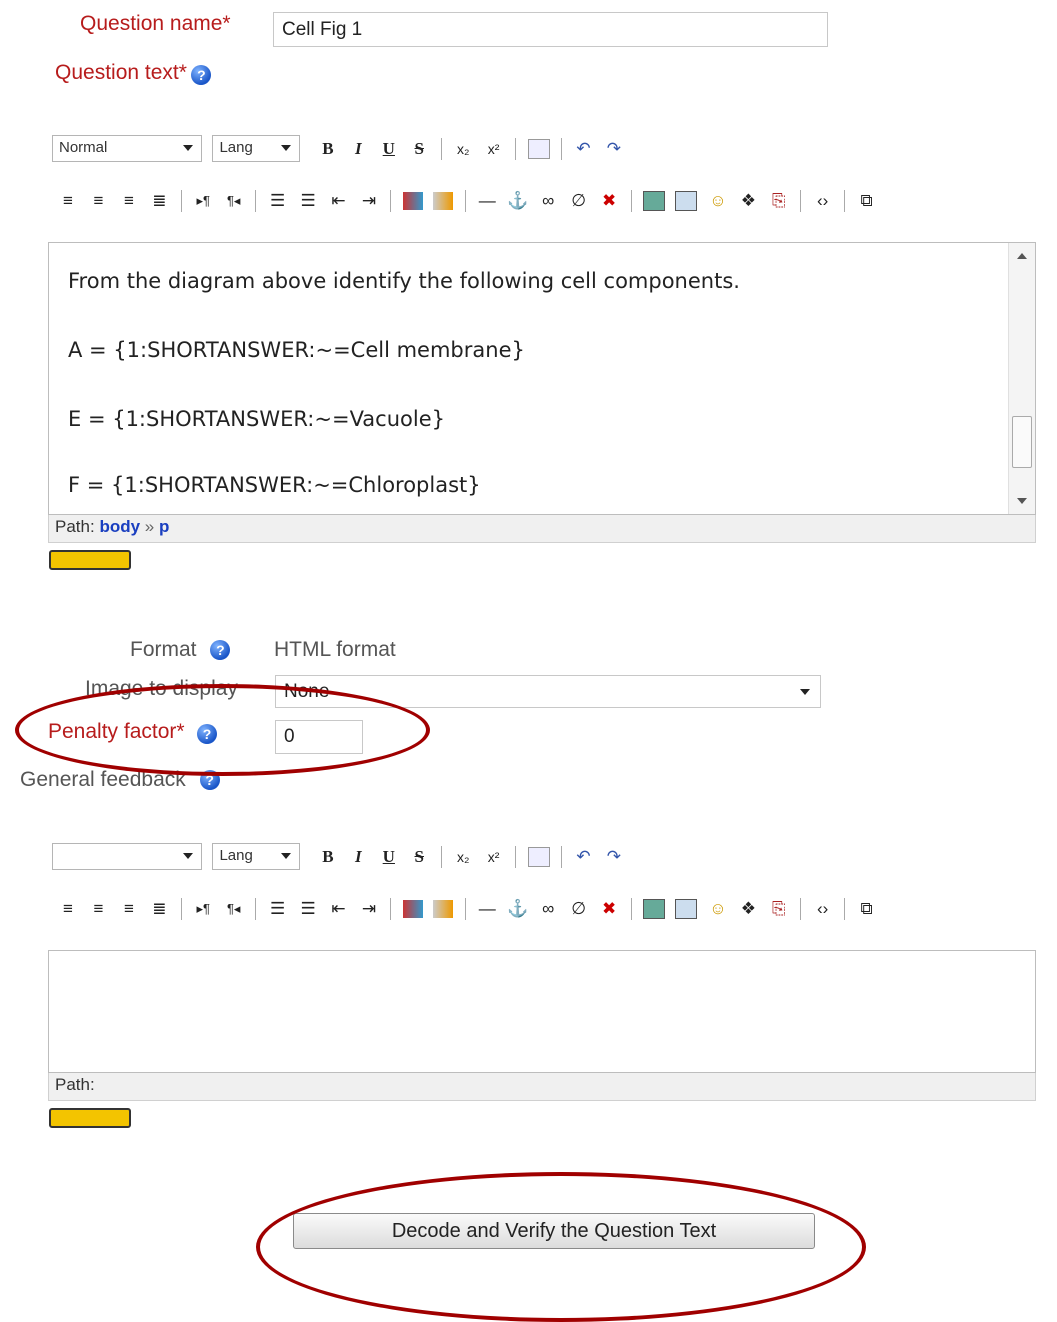  I want to click on format-select, so click(127, 856).